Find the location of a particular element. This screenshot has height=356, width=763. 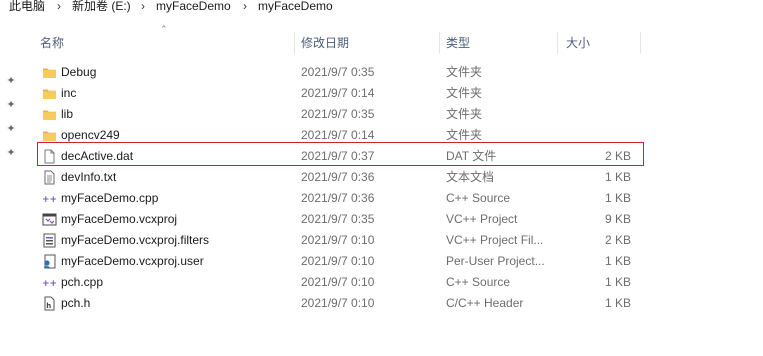

breadcrumb-current-folder: myFaceDemo is located at coordinates (295, 6).